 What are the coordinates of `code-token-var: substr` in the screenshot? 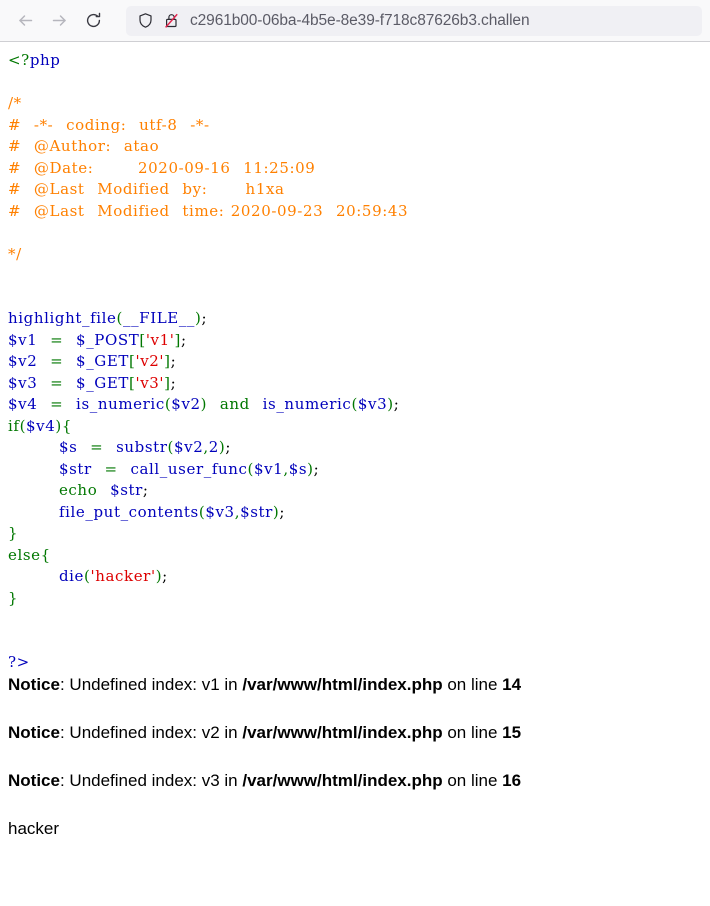 It's located at (142, 447).